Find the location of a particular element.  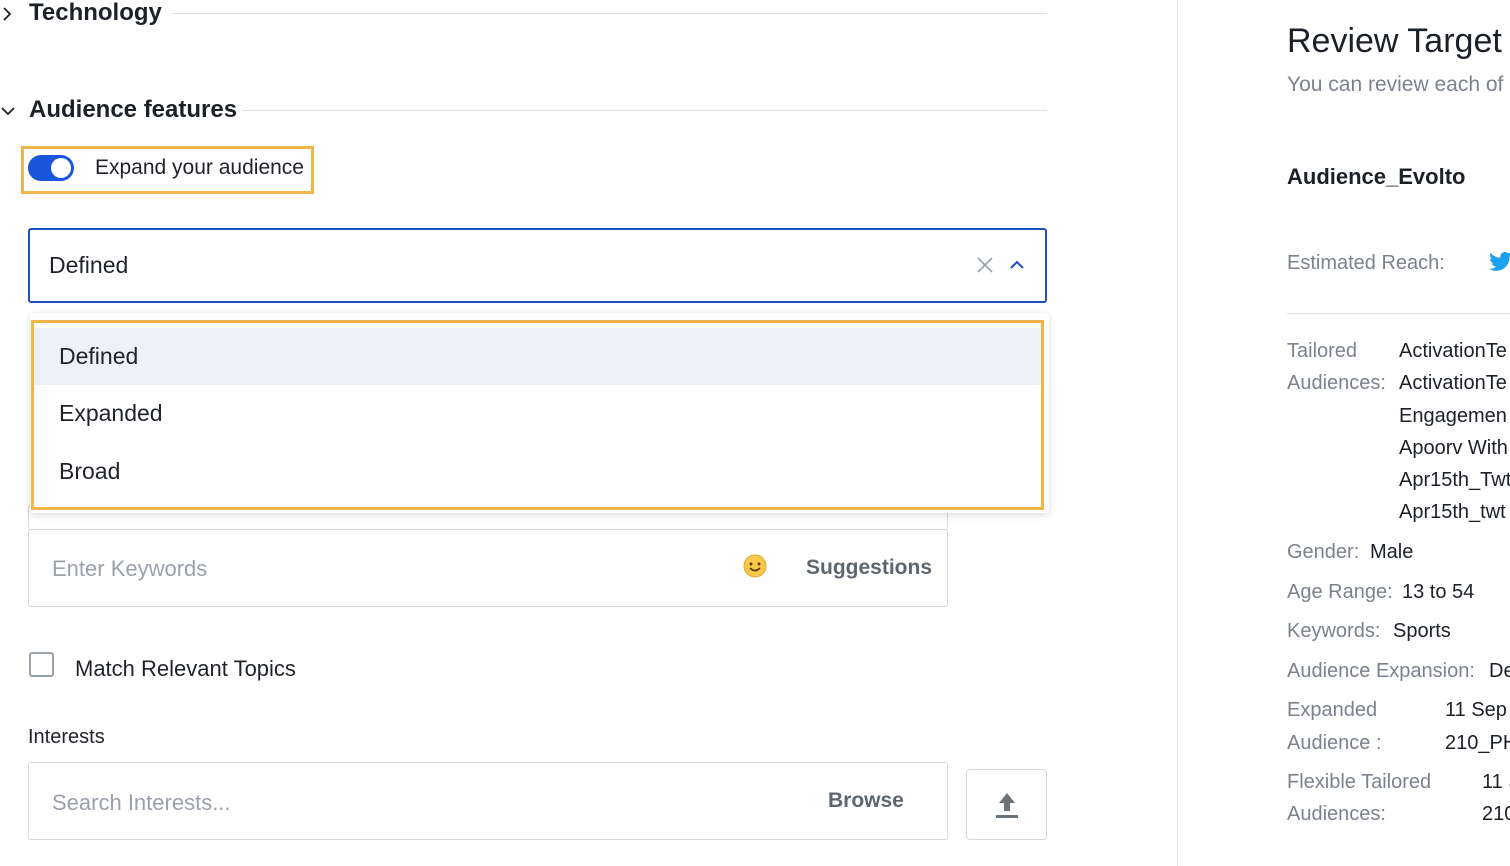

tailored-value: Apoorv With is located at coordinates (1453, 448).